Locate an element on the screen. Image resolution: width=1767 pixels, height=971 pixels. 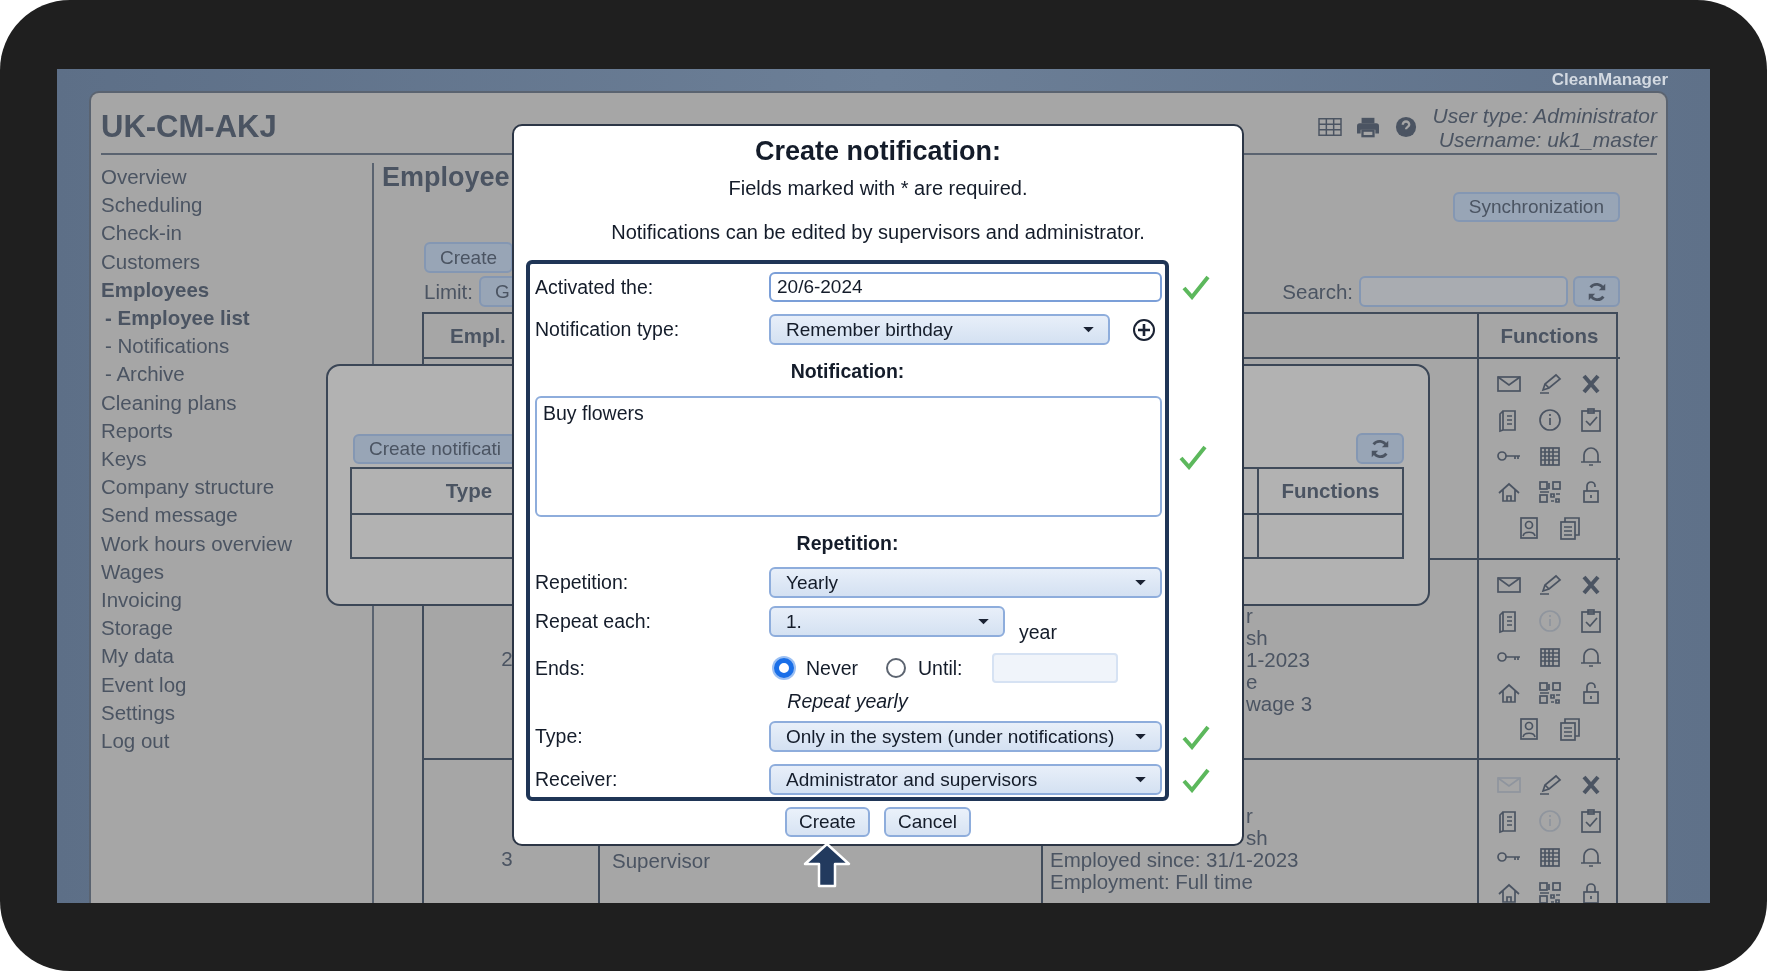
limit-label: Limit: is located at coordinates (448, 291).